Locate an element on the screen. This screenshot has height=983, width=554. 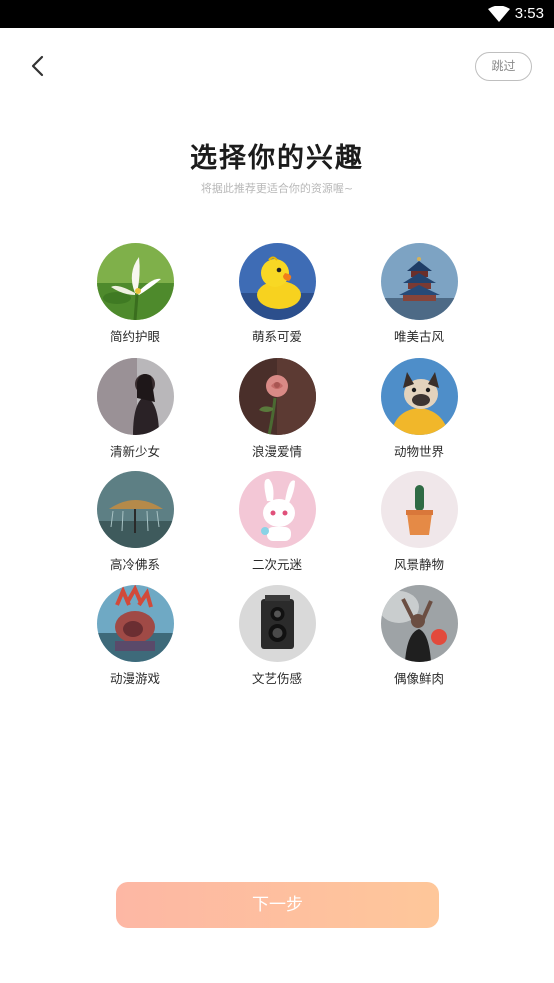
interest-item-1: 萌系可爱 is located at coordinates (277, 294).